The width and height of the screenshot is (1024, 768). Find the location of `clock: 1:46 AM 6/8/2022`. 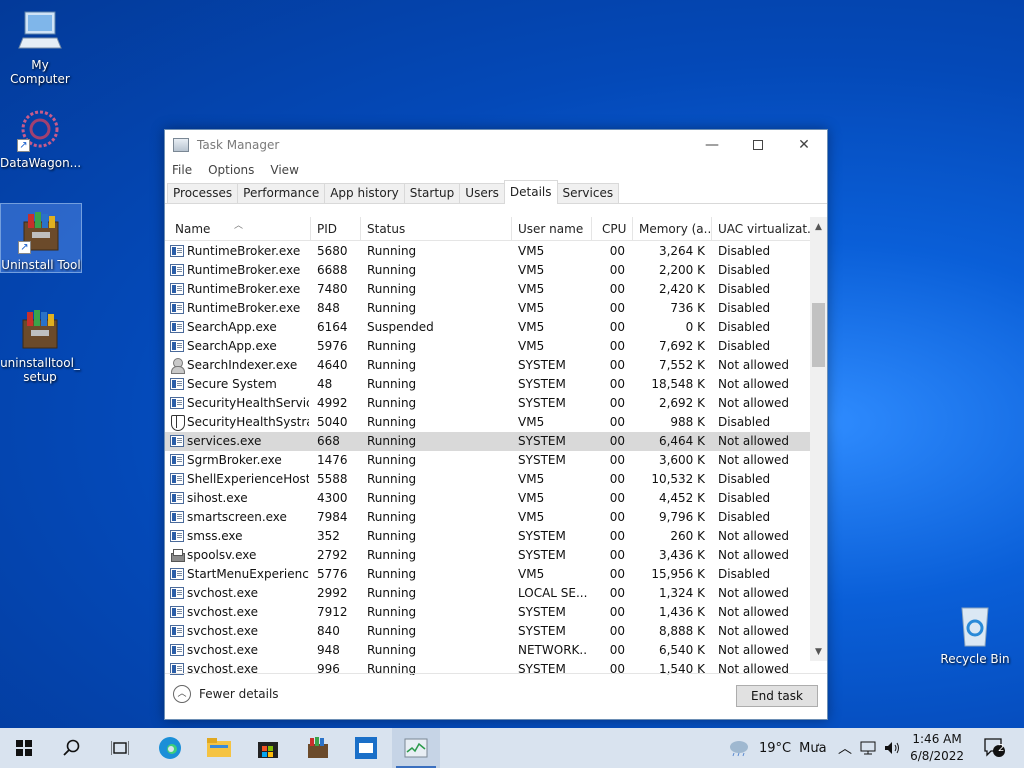

clock: 1:46 AM 6/8/2022 is located at coordinates (937, 748).